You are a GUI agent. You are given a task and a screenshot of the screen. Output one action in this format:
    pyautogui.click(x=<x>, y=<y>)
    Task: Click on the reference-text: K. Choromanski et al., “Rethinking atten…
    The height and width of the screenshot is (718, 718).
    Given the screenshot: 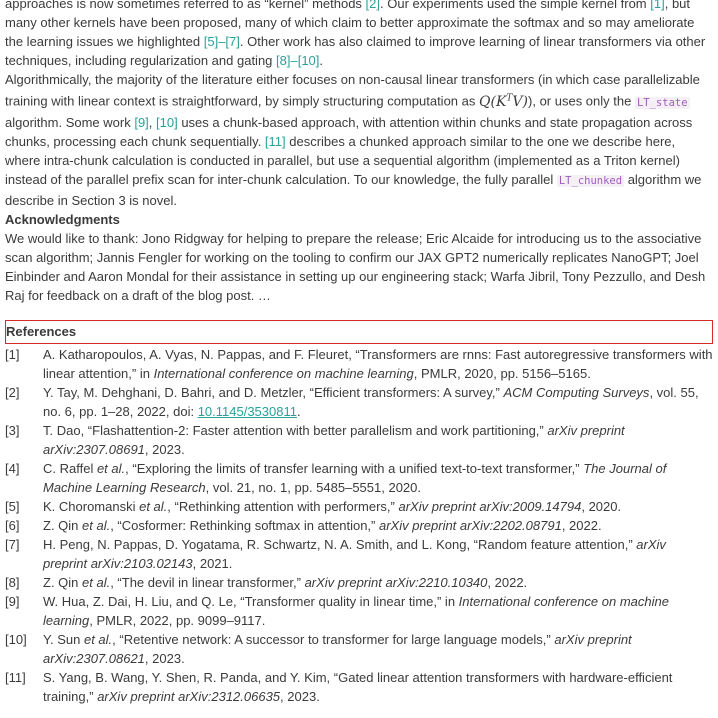 What is the action you would take?
    pyautogui.click(x=332, y=506)
    